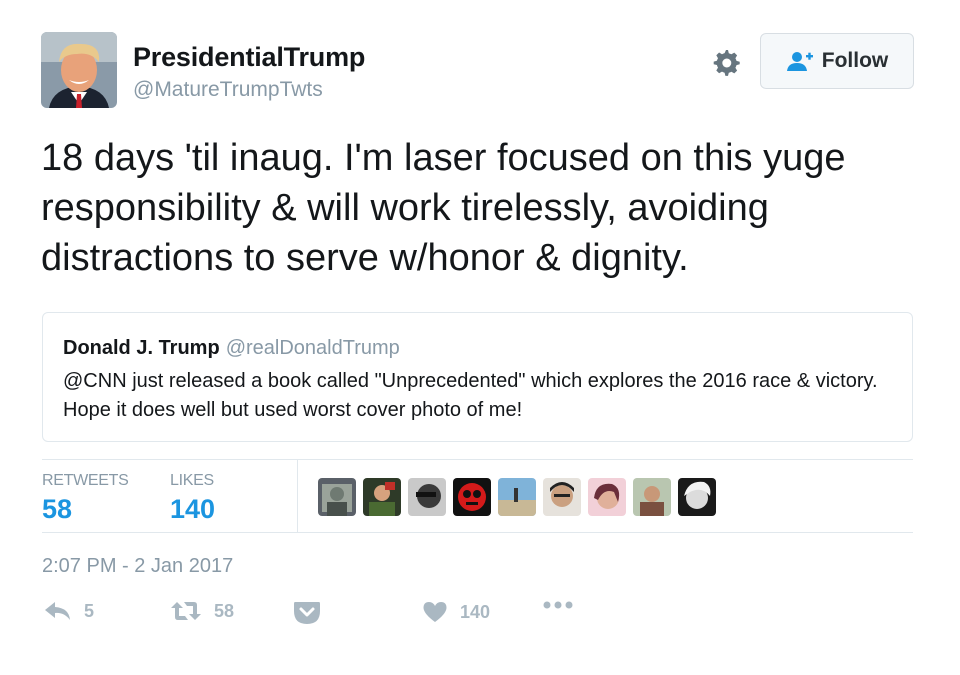  Describe the element at coordinates (57, 611) in the screenshot. I see `reply-icon` at that location.